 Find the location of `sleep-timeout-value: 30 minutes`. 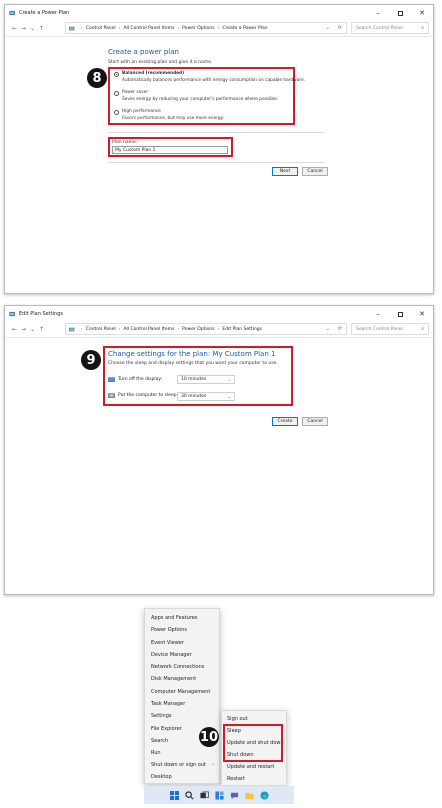

sleep-timeout-value: 30 minutes is located at coordinates (194, 396).